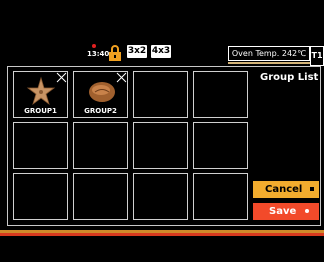 Image resolution: width=324 pixels, height=262 pixels. I want to click on oven-temp-underline, so click(269, 63).